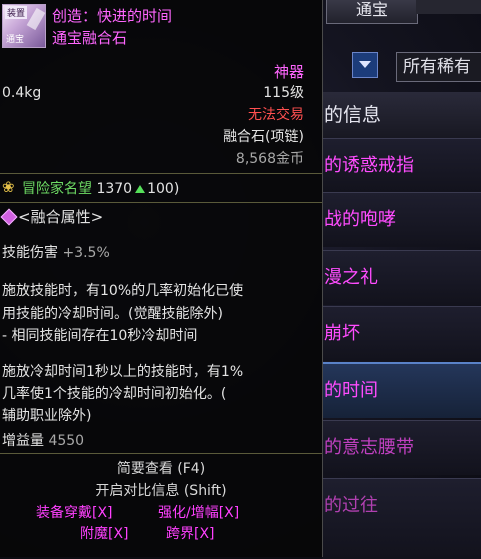 The image size is (481, 559). I want to click on reputation-icon: ❀, so click(8, 187).